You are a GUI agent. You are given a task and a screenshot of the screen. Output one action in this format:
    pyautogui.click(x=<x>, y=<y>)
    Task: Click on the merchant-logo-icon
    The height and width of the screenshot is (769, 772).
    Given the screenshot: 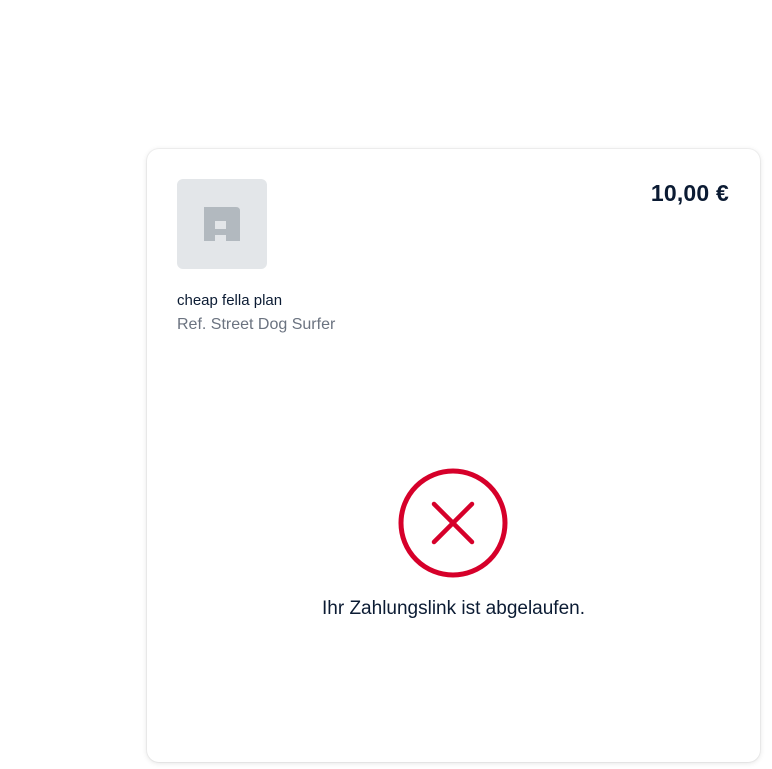 What is the action you would take?
    pyautogui.click(x=222, y=224)
    